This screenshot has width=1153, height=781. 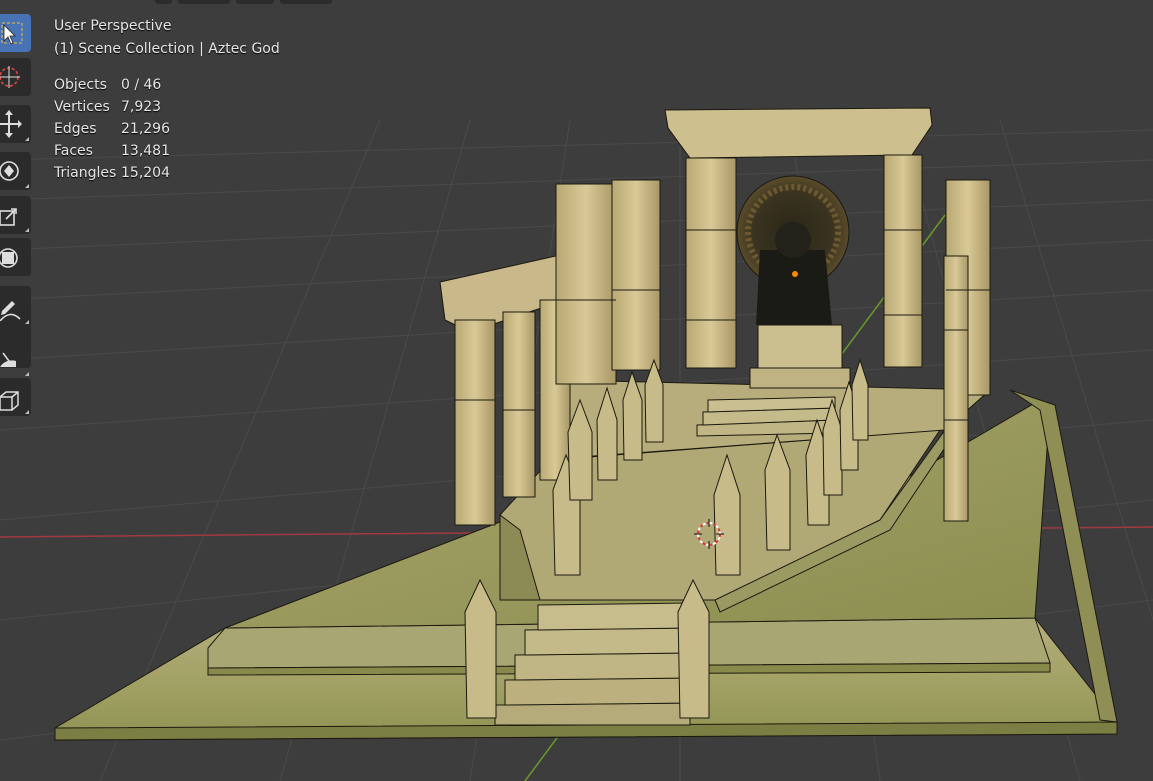 What do you see at coordinates (82, 107) in the screenshot?
I see `stat-label: Vertices` at bounding box center [82, 107].